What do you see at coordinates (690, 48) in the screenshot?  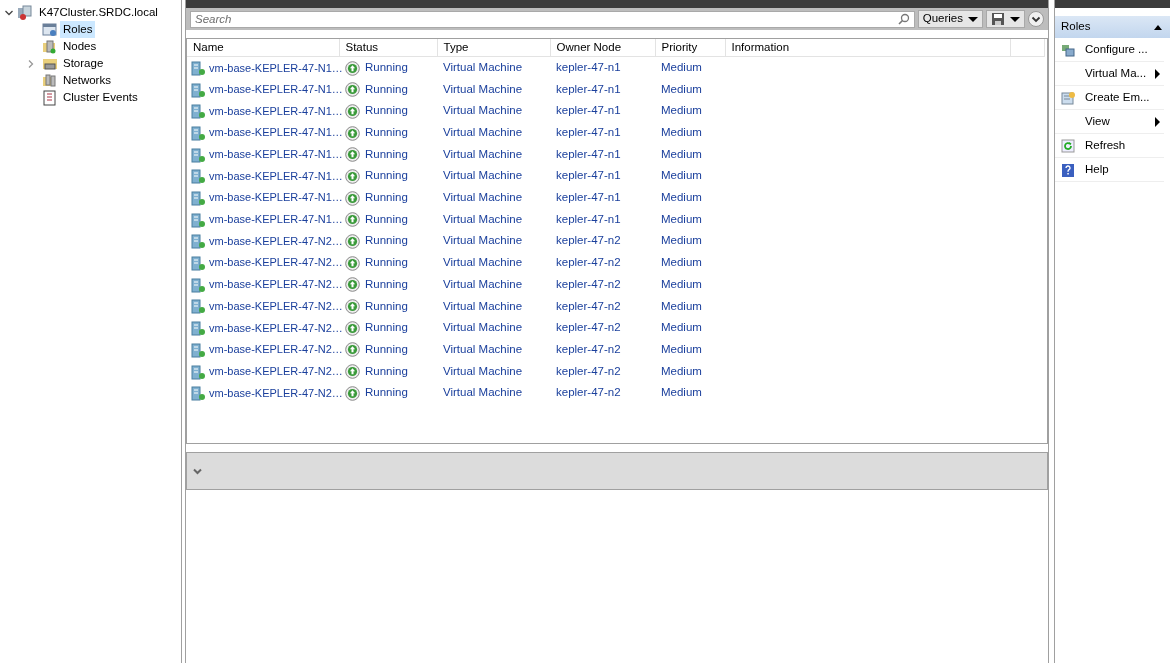 I see `column-header: Priority` at bounding box center [690, 48].